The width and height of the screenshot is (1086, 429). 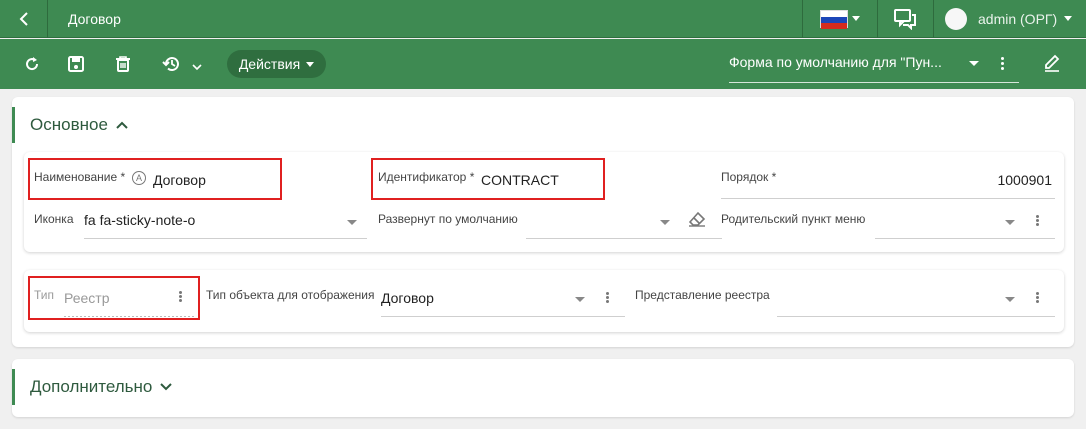 I want to click on save-icon, so click(x=76, y=64).